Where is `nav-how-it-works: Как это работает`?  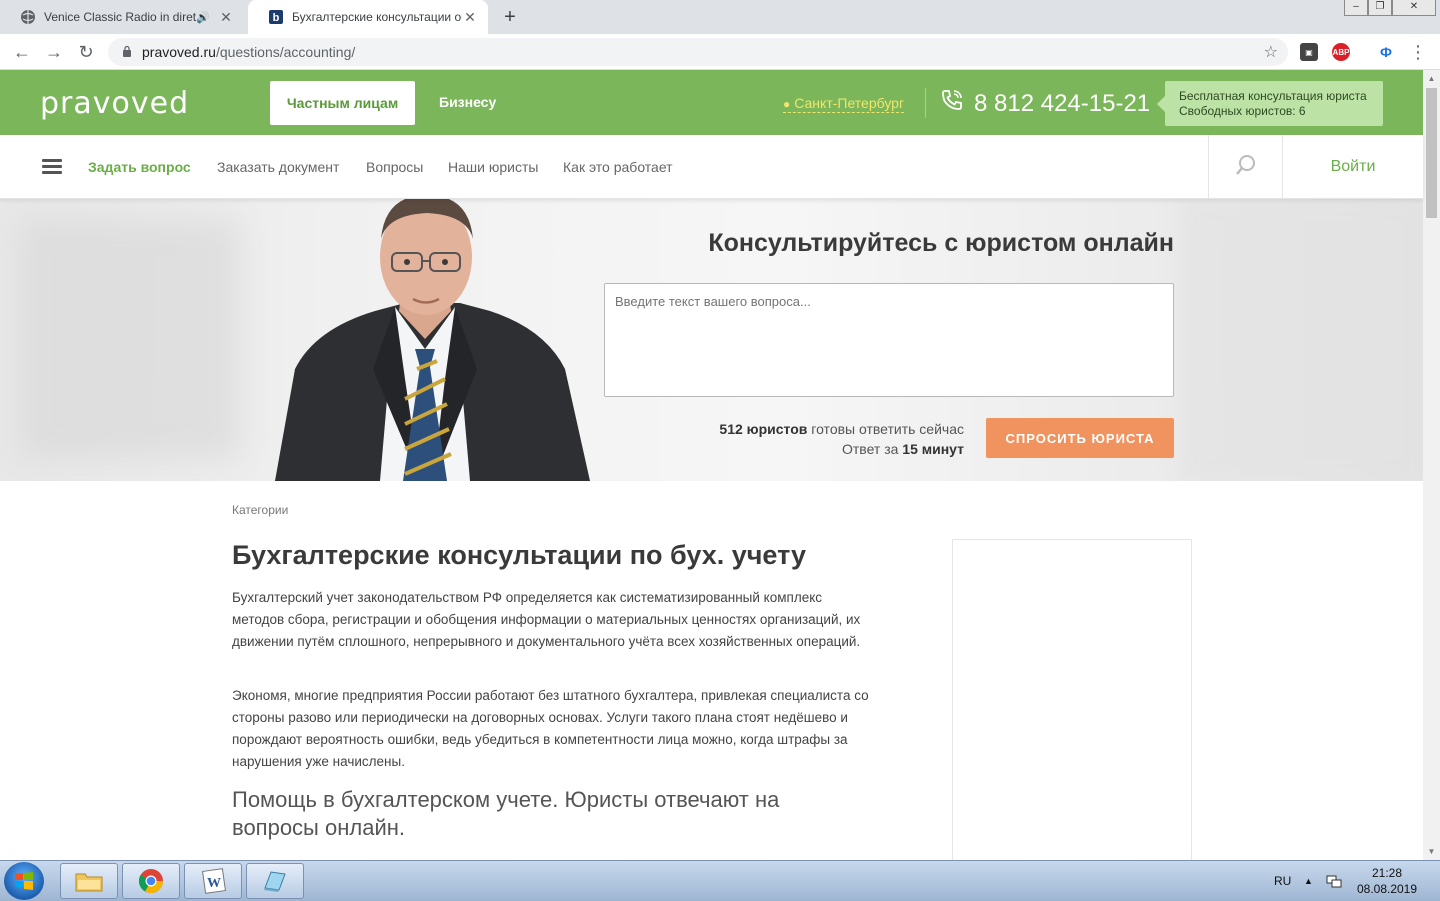 nav-how-it-works: Как это работает is located at coordinates (618, 167).